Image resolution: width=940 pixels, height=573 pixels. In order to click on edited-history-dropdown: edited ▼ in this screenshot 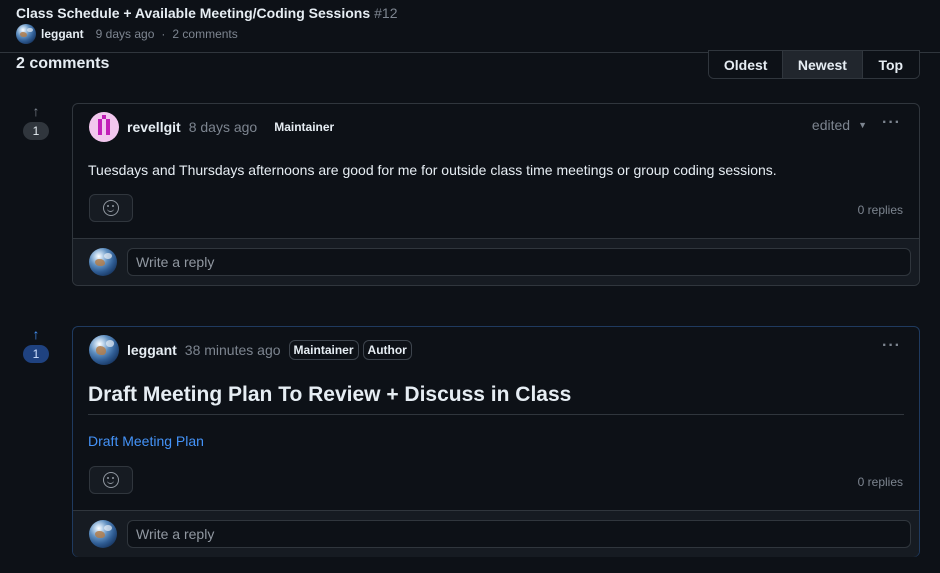, I will do `click(839, 125)`.